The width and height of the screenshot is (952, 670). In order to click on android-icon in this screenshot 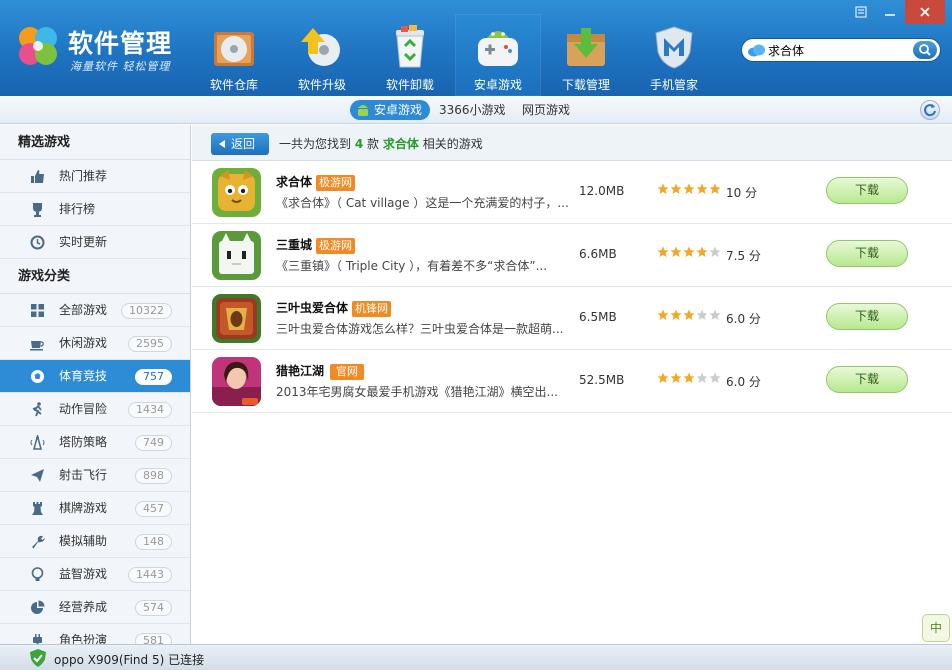, I will do `click(363, 110)`.